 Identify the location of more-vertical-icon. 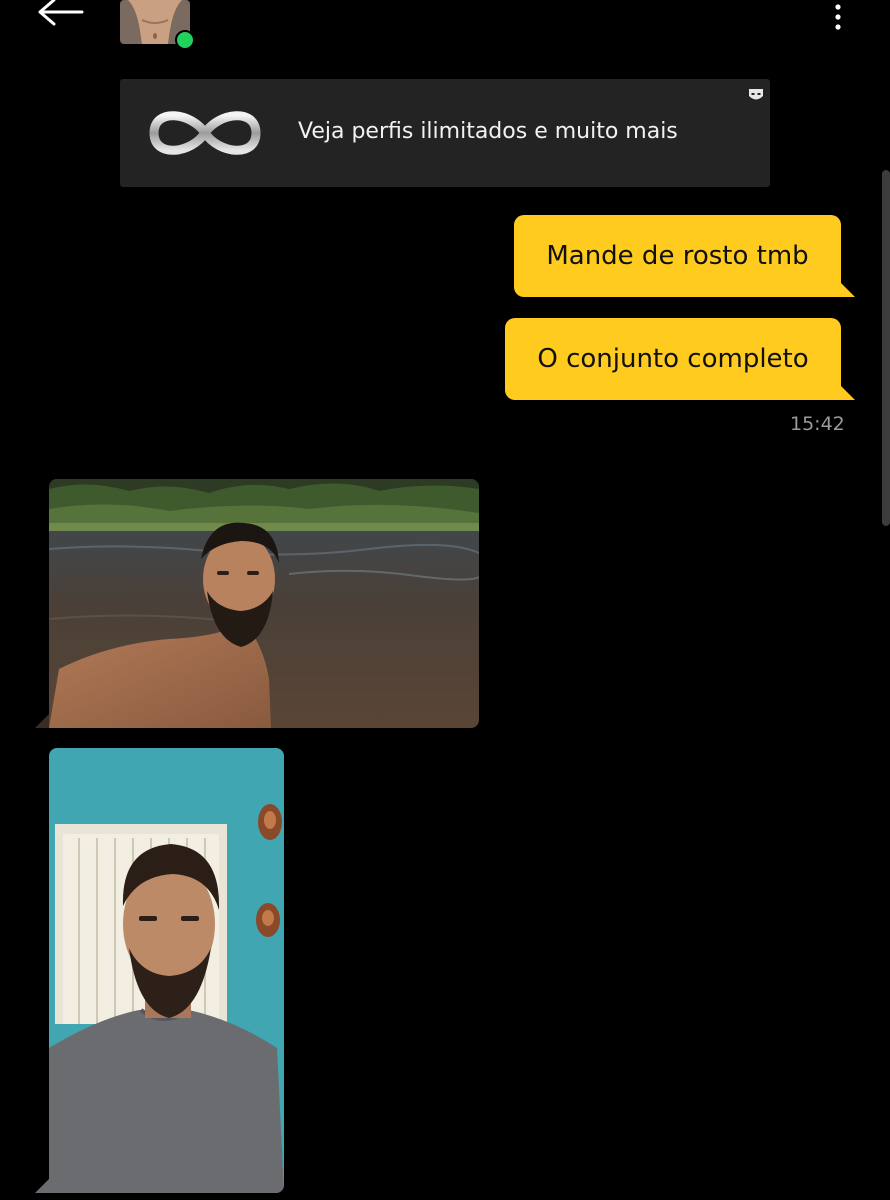
(838, 17).